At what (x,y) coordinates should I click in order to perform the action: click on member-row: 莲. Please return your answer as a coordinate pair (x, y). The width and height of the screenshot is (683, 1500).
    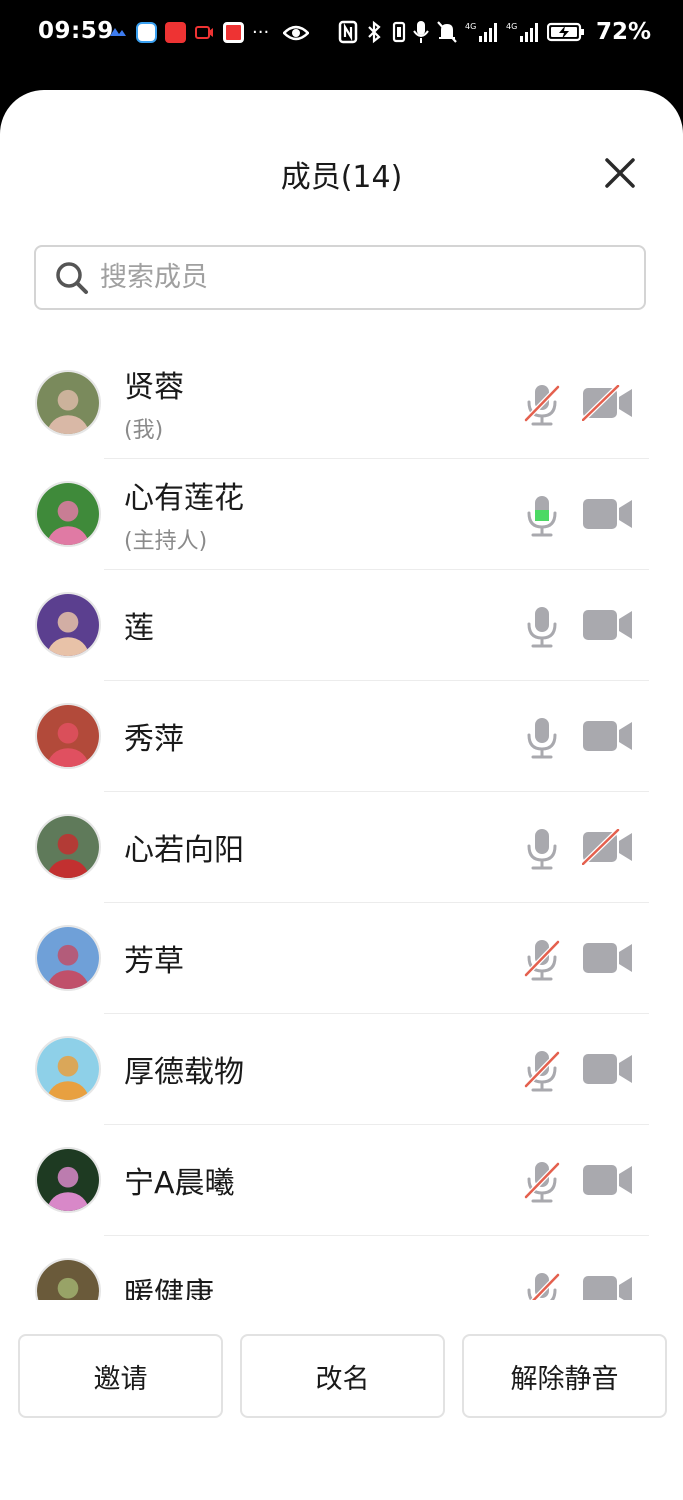
    Looking at the image, I should click on (341, 625).